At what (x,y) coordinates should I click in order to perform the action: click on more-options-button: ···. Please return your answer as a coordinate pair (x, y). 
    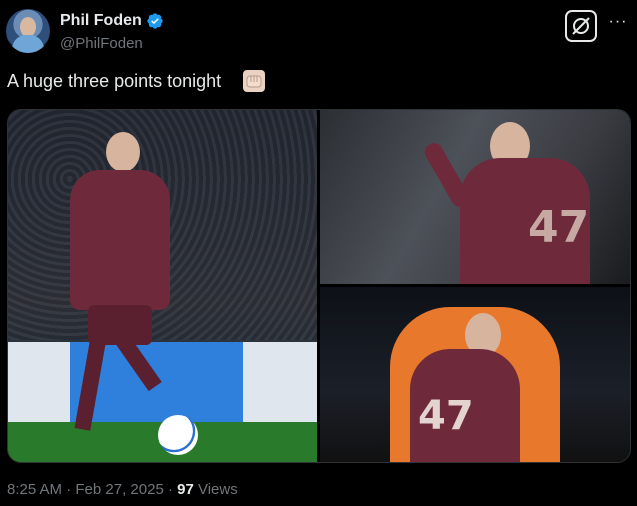
    Looking at the image, I should click on (618, 25).